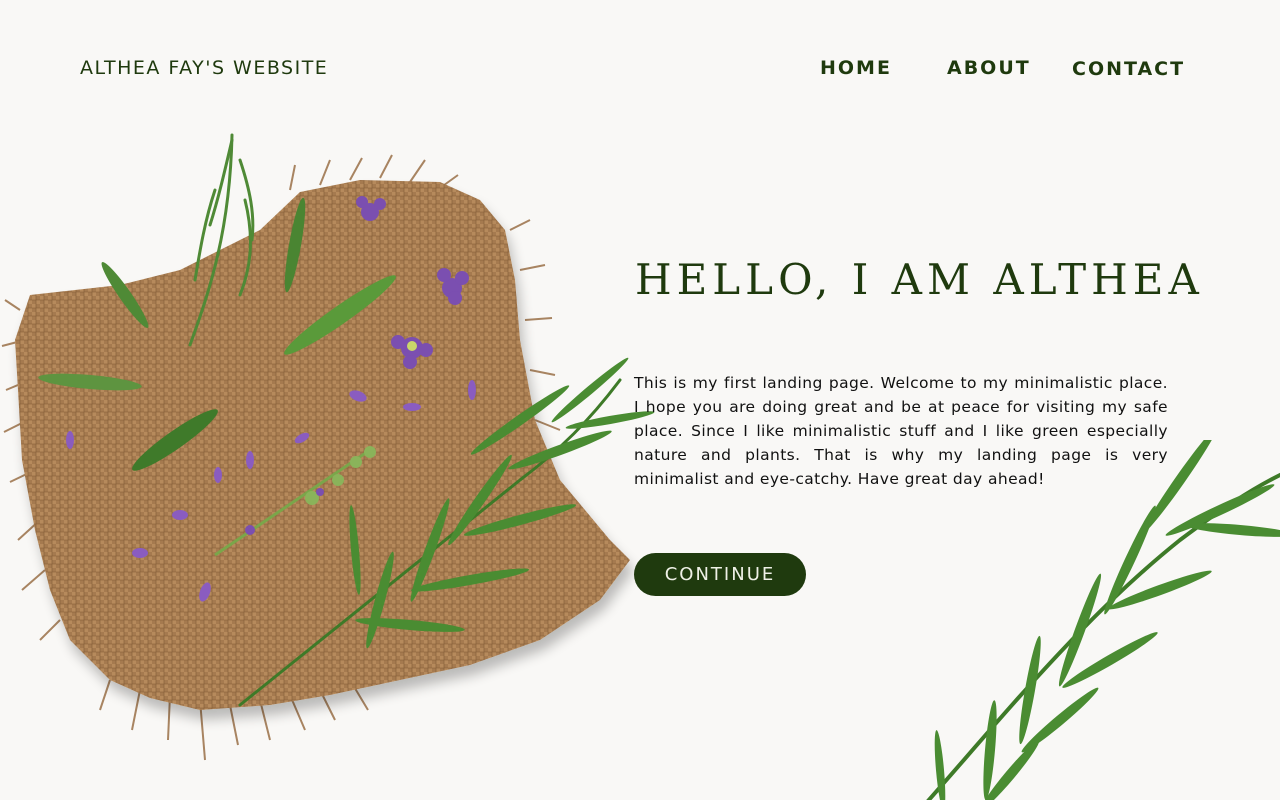 The image size is (1280, 800). I want to click on nav-contact-link: CONTACT, so click(1128, 69).